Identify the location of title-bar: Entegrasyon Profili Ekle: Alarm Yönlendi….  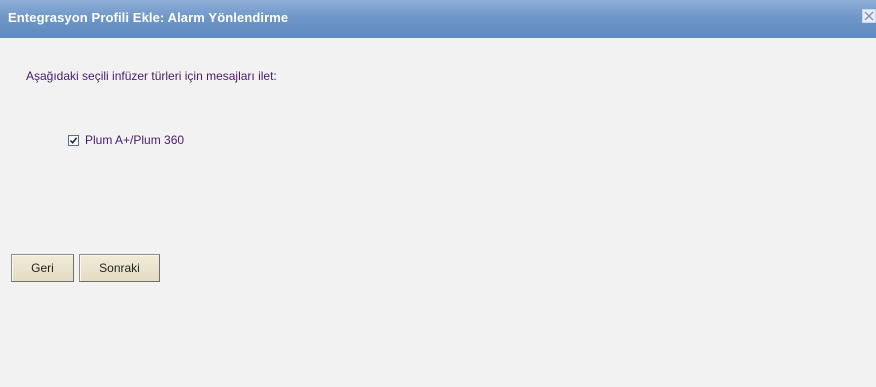
(438, 19).